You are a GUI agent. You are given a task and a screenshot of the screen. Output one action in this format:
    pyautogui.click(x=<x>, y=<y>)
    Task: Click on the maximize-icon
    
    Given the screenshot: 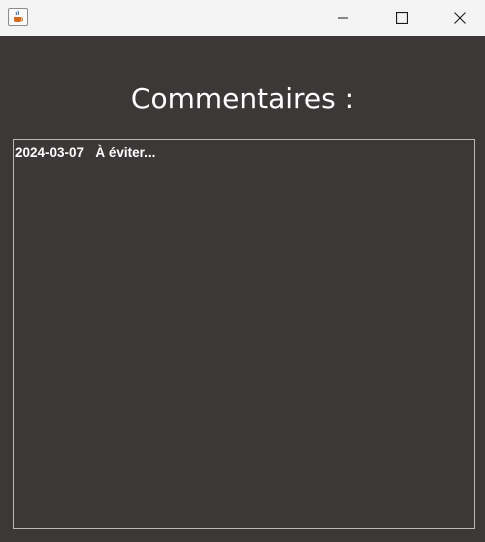 What is the action you would take?
    pyautogui.click(x=402, y=18)
    